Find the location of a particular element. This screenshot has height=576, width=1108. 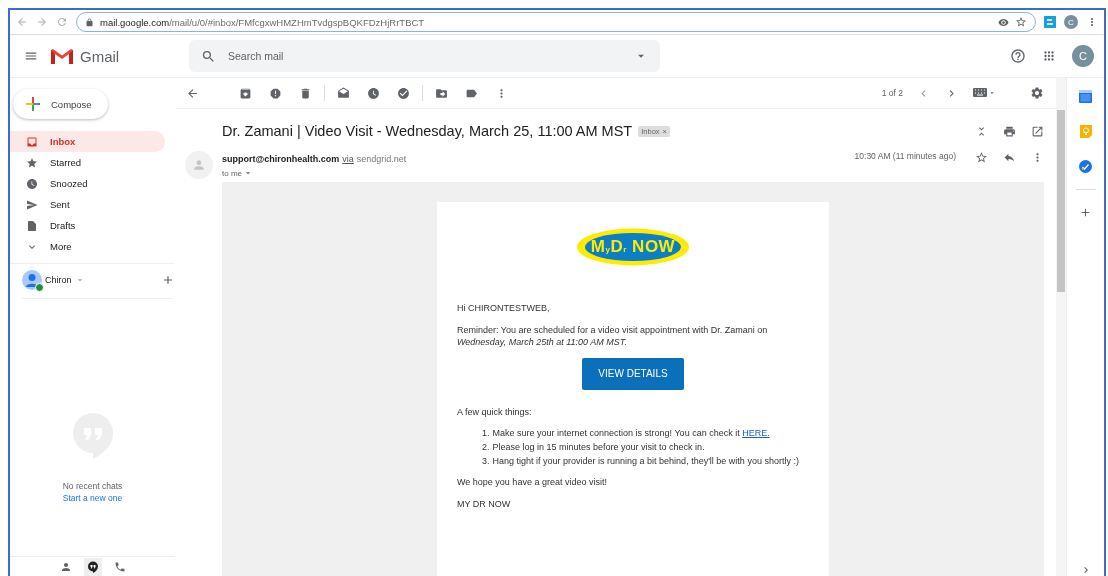

eye-icon is located at coordinates (1003, 22).